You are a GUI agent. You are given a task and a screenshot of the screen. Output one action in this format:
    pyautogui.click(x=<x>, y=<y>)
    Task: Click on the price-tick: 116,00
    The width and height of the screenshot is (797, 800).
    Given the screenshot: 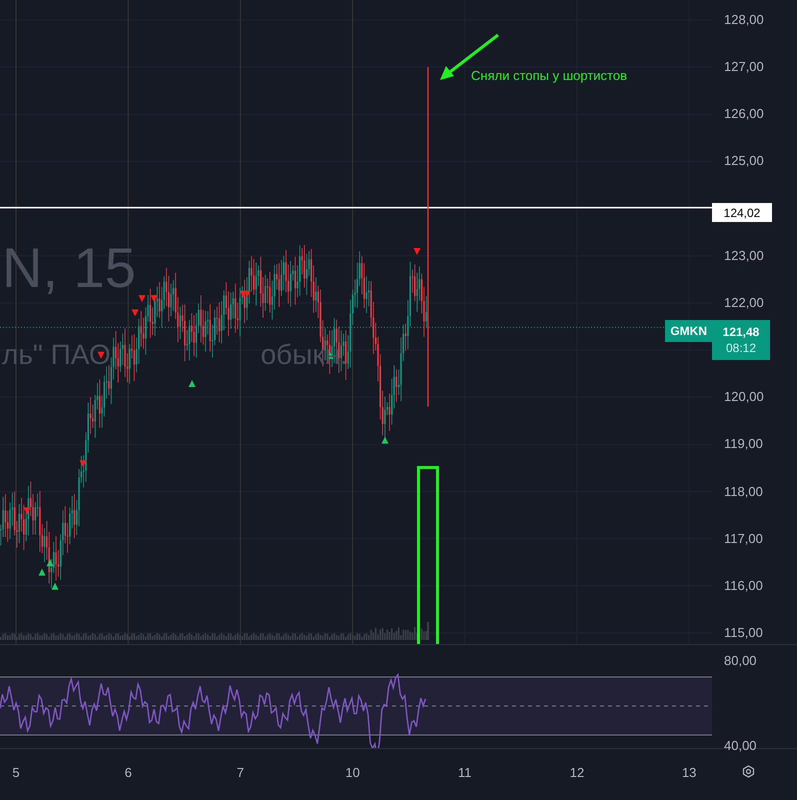 What is the action you would take?
    pyautogui.click(x=743, y=585)
    